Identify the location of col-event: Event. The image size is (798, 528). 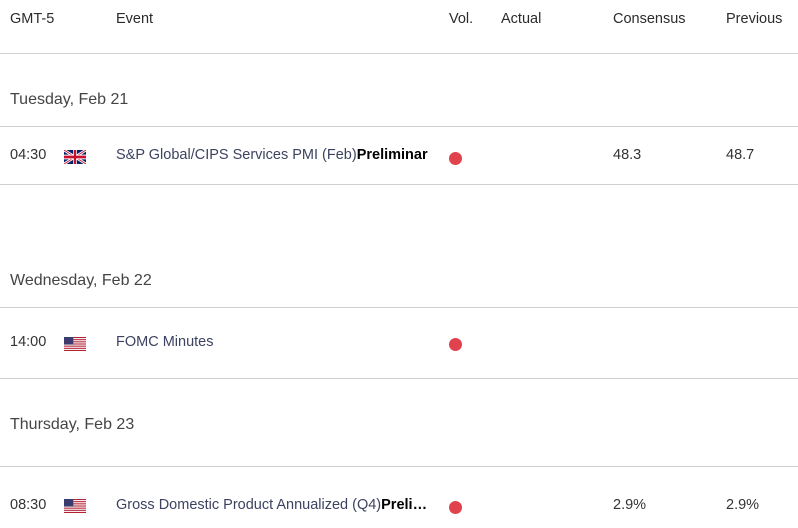
(135, 19).